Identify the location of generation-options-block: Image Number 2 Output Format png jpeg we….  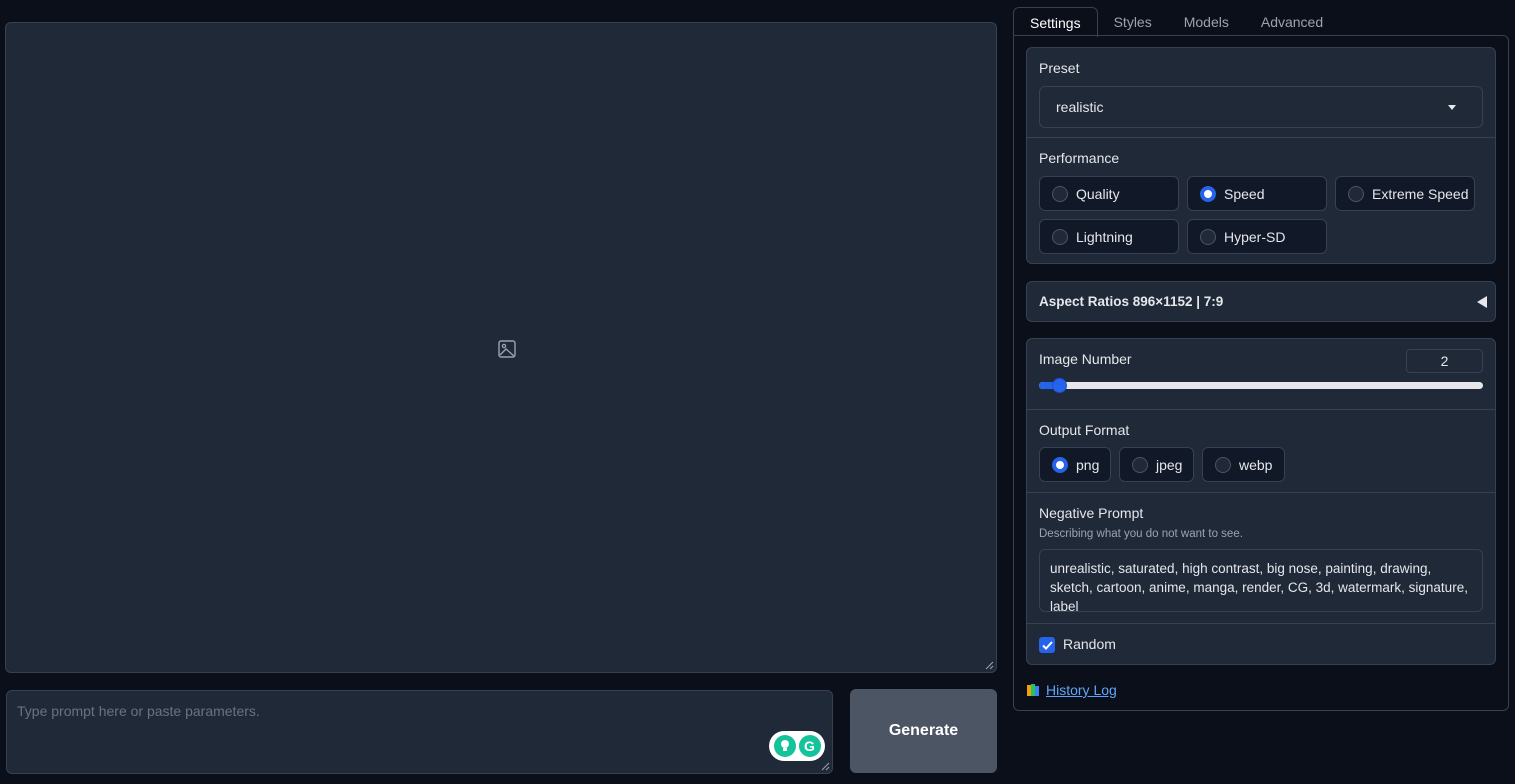
(1261, 501).